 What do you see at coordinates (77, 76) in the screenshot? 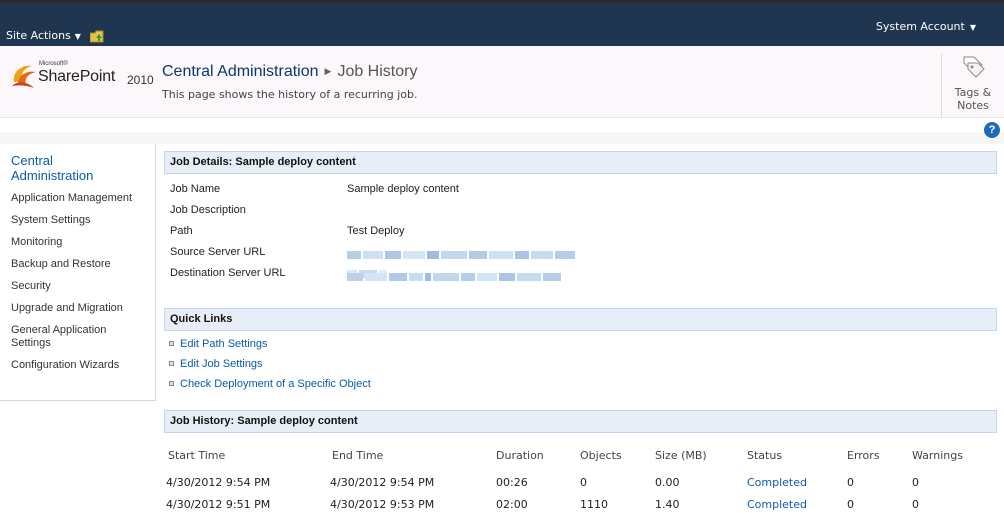
I see `logo-product-text: SharePoint` at bounding box center [77, 76].